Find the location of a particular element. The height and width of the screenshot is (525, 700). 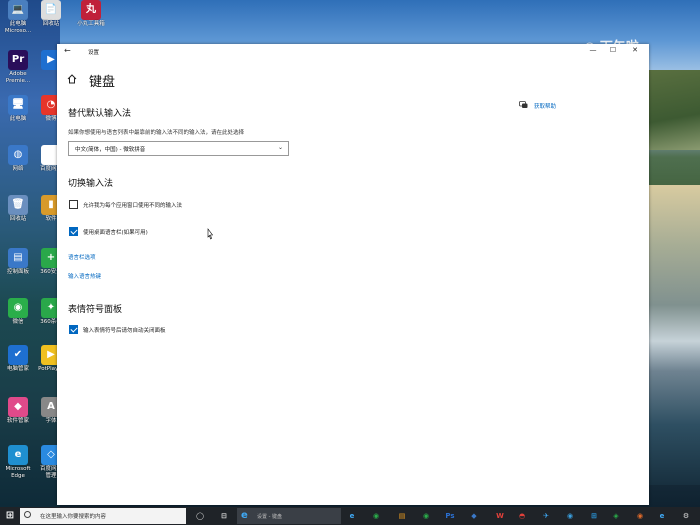

wallpaper-mountain is located at coordinates (670, 110).